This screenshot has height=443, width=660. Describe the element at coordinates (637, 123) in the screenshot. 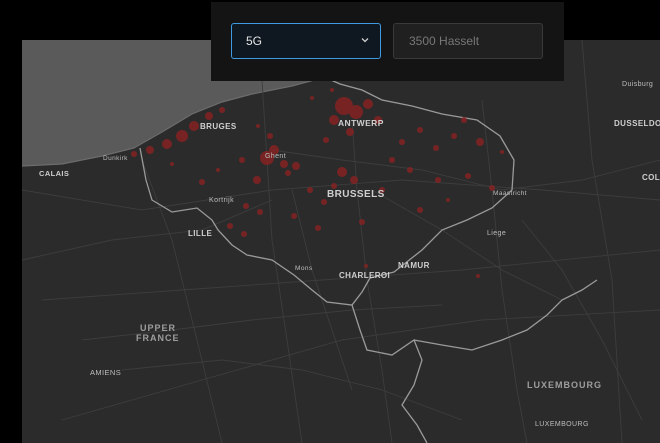

I see `city-label-dusseldorf: DUSSELDORF` at that location.